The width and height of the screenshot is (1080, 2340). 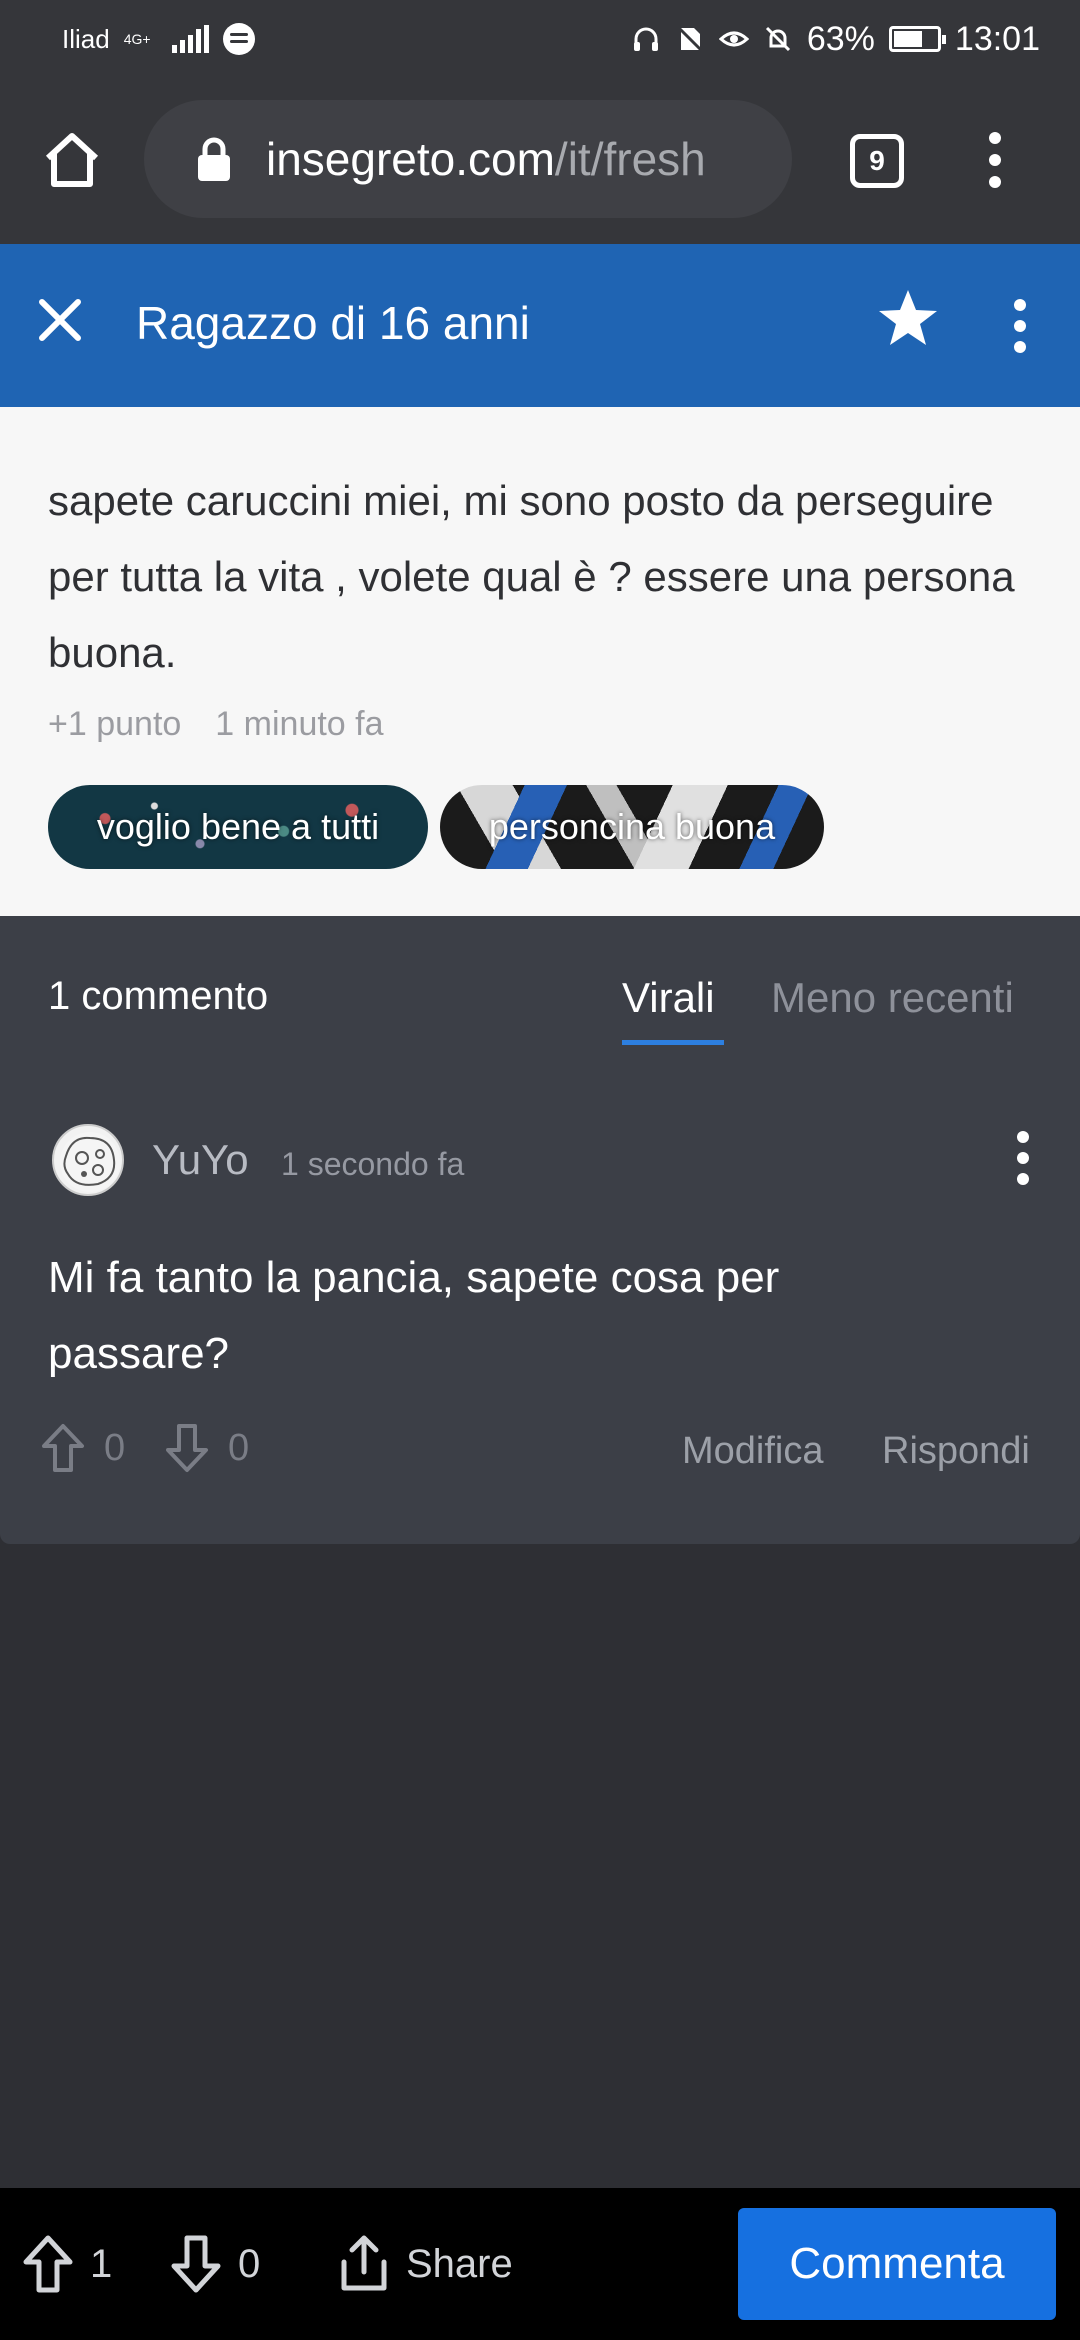 What do you see at coordinates (101, 2263) in the screenshot?
I see `post-upvote-count: 1` at bounding box center [101, 2263].